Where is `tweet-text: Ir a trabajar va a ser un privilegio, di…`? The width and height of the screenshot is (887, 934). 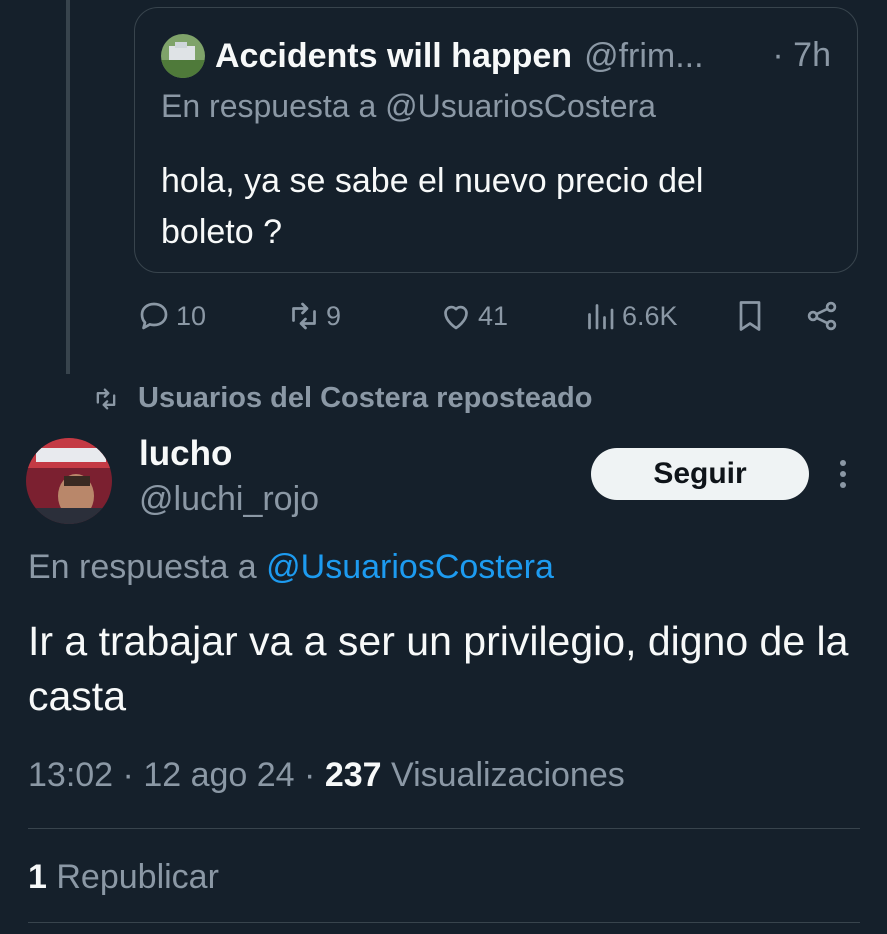
tweet-text: Ir a trabajar va a ser un privilegio, di… is located at coordinates (438, 668).